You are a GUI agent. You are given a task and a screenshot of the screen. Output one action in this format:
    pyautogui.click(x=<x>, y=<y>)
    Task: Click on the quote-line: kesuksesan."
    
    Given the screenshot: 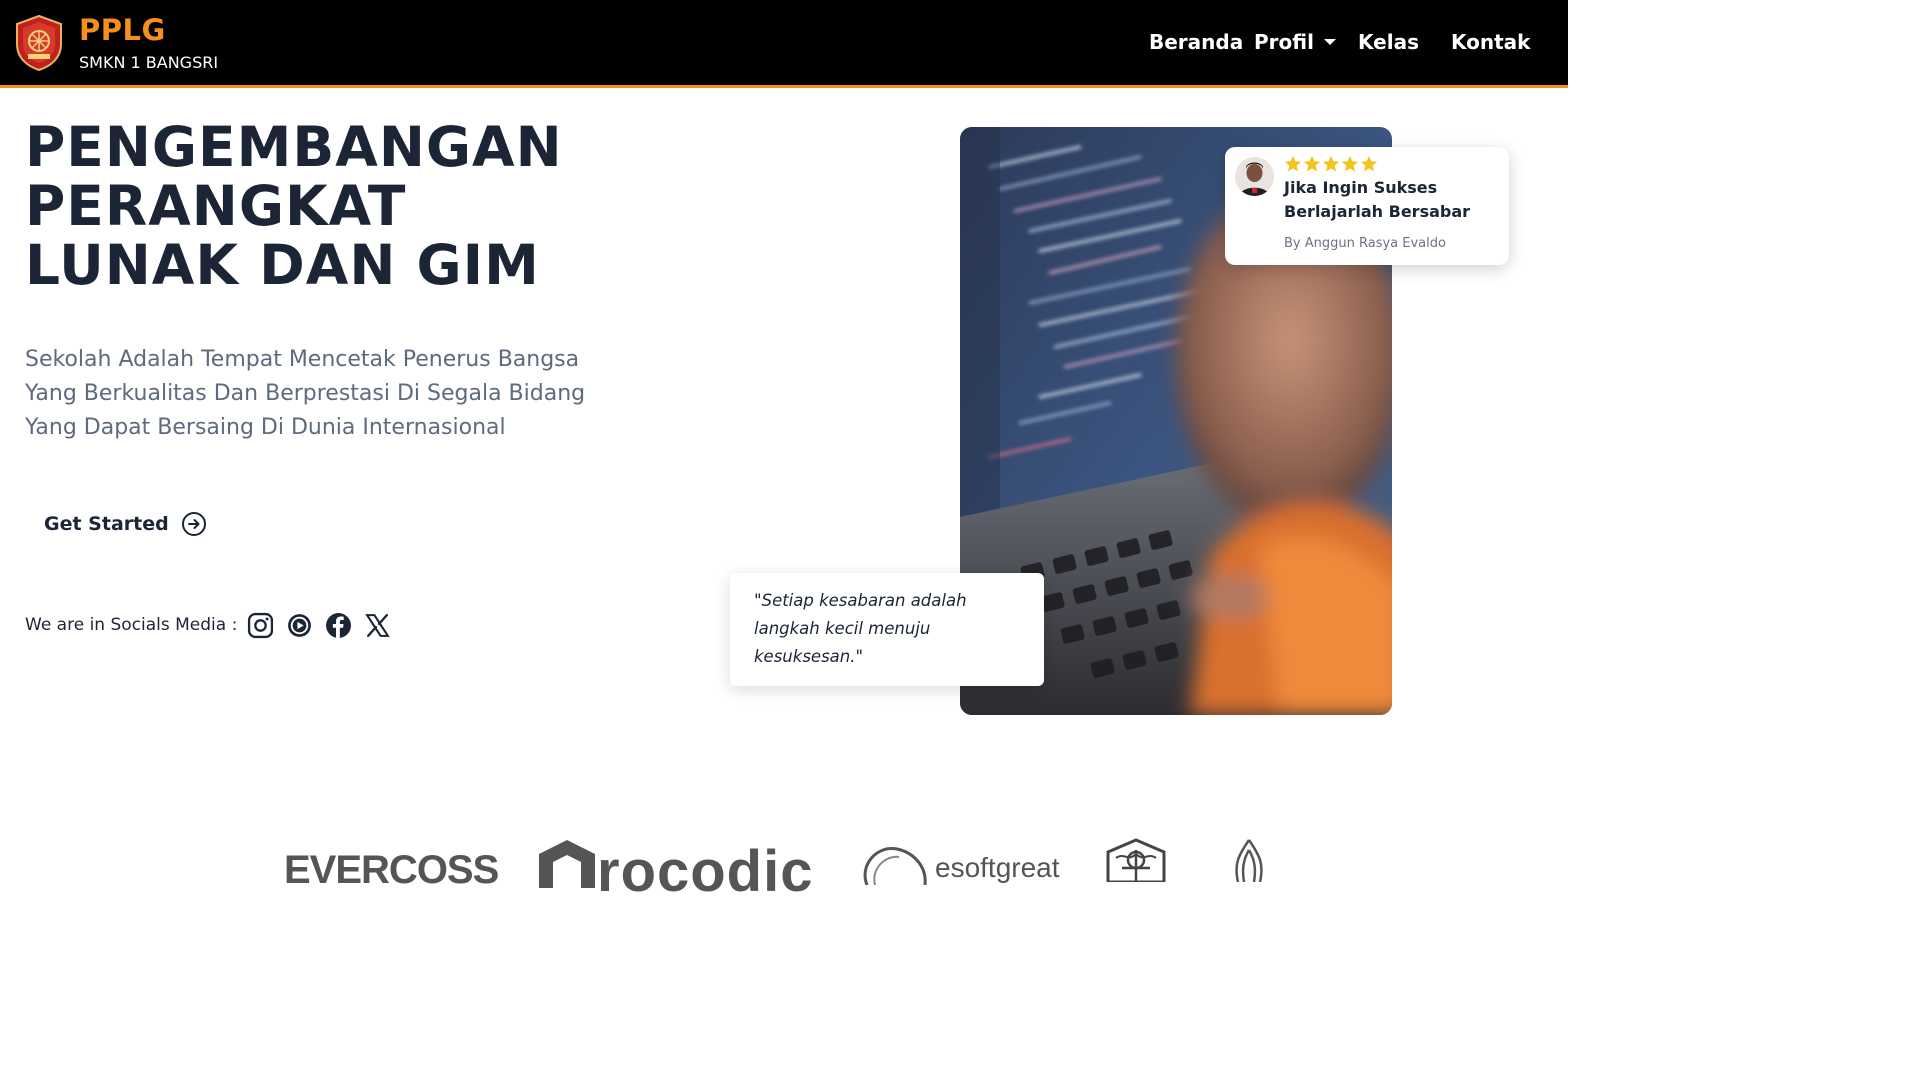 What is the action you would take?
    pyautogui.click(x=809, y=656)
    